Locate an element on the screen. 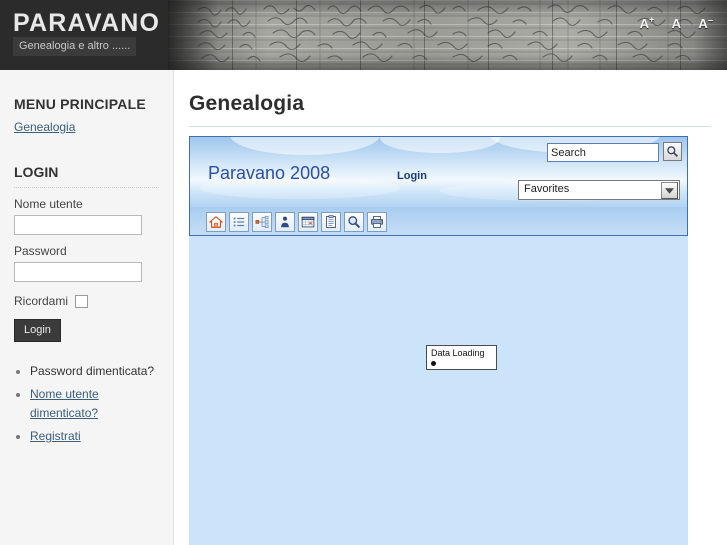 Image resolution: width=727 pixels, height=545 pixels. main-menu-title: MENU PRINCIPALE is located at coordinates (80, 104).